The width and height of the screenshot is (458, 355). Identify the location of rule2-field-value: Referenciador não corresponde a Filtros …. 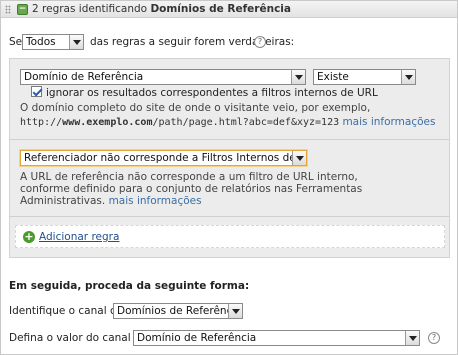
(165, 158).